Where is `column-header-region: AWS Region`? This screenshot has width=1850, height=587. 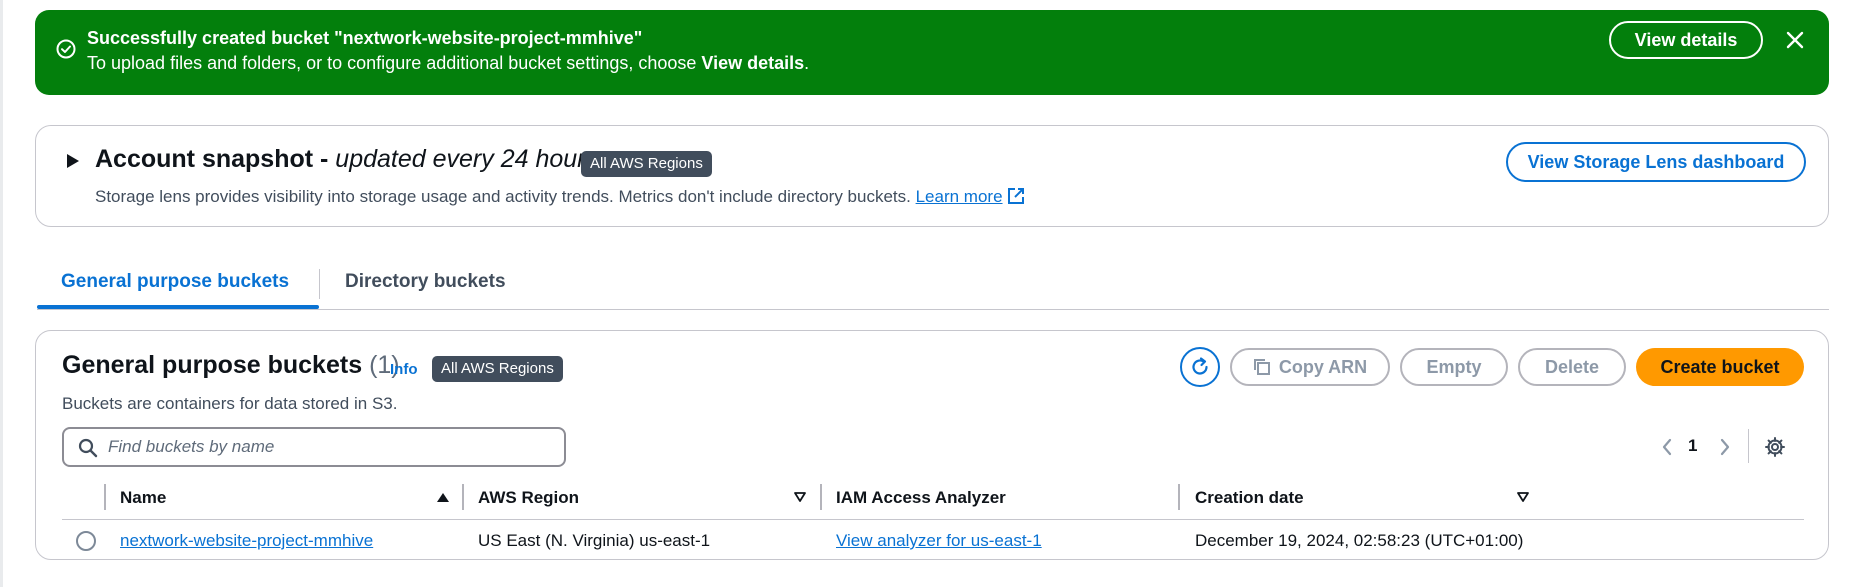 column-header-region: AWS Region is located at coordinates (528, 498).